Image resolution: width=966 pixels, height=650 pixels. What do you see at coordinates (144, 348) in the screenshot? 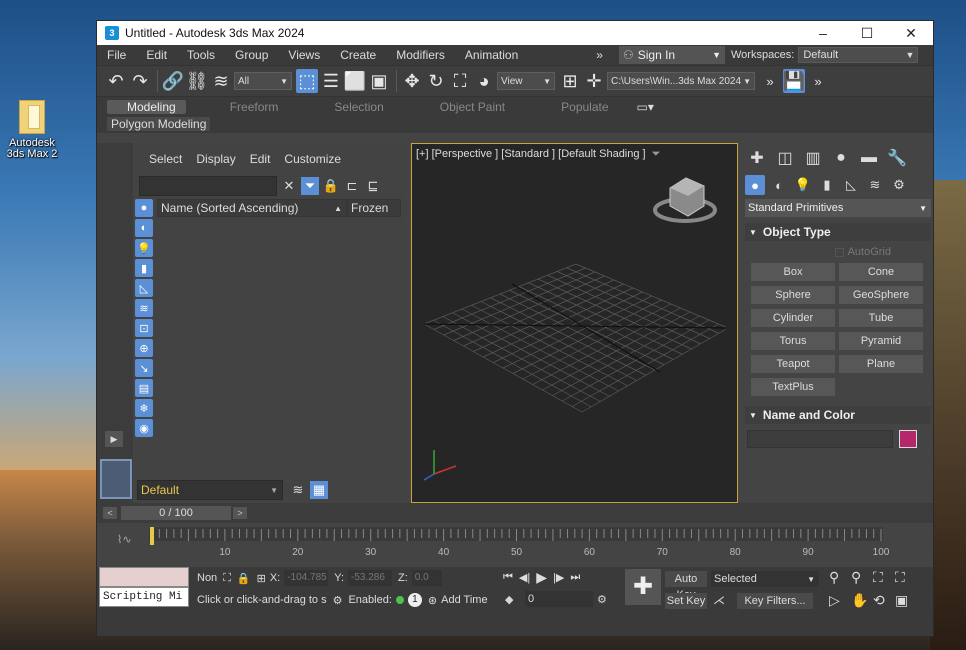
I see `xrefs-filter-icon: ⊕` at bounding box center [144, 348].